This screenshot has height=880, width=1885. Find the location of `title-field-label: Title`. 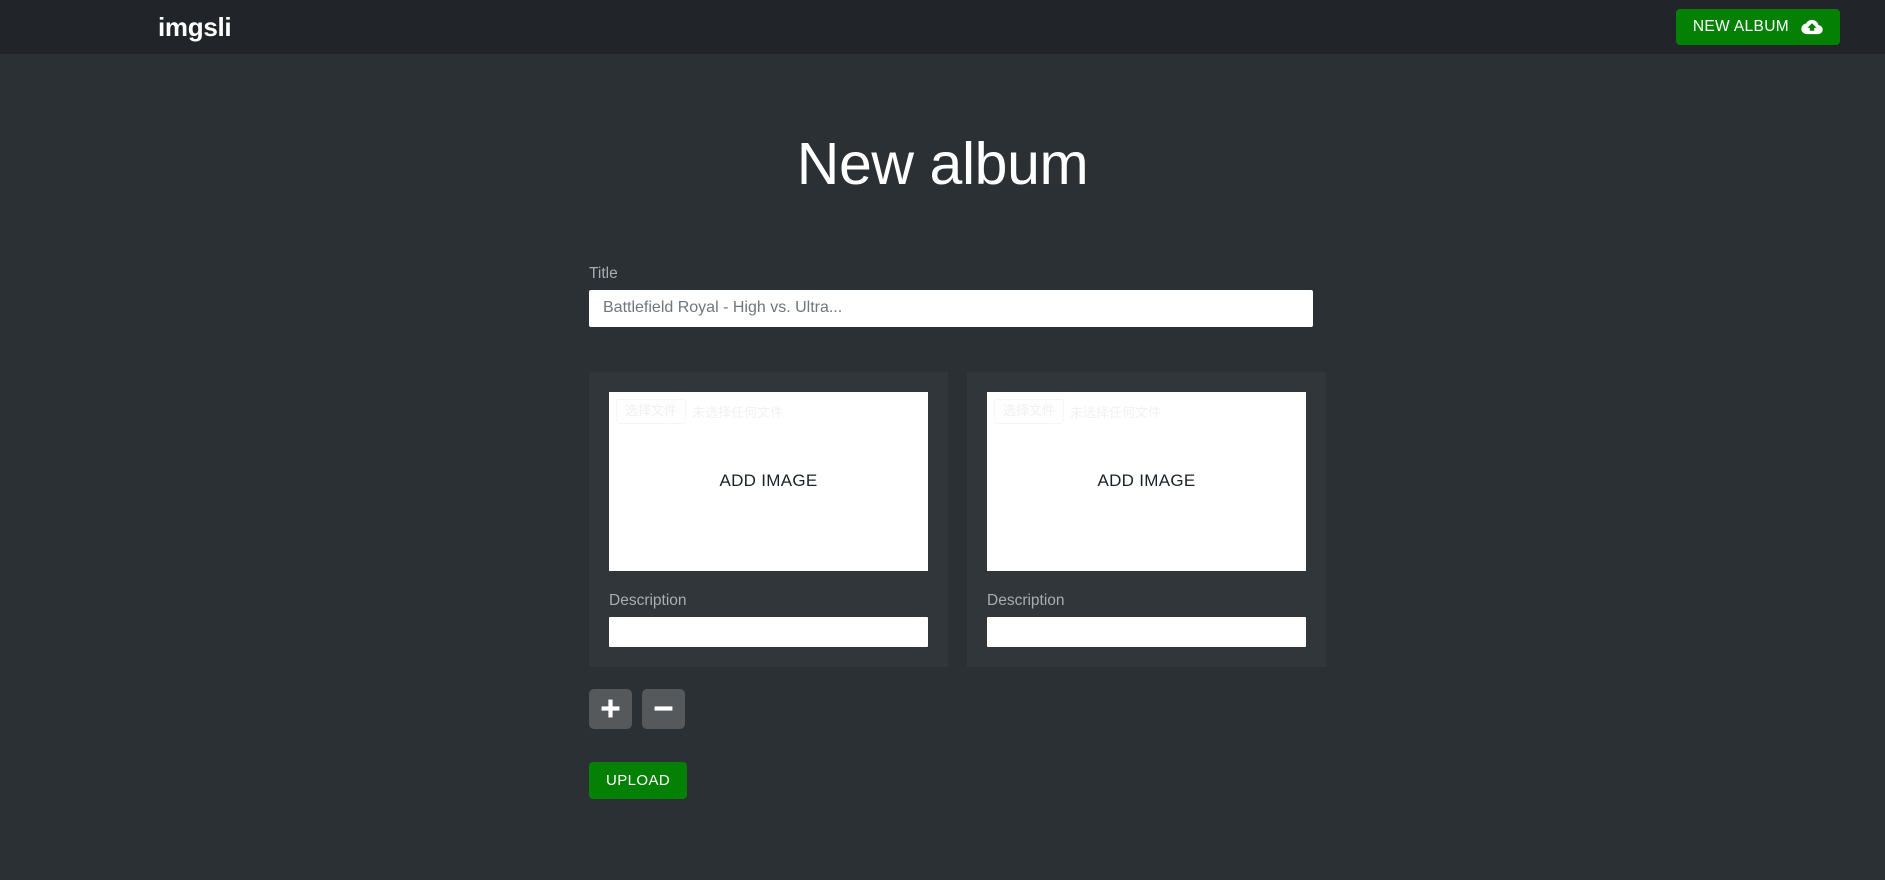

title-field-label: Title is located at coordinates (603, 273).